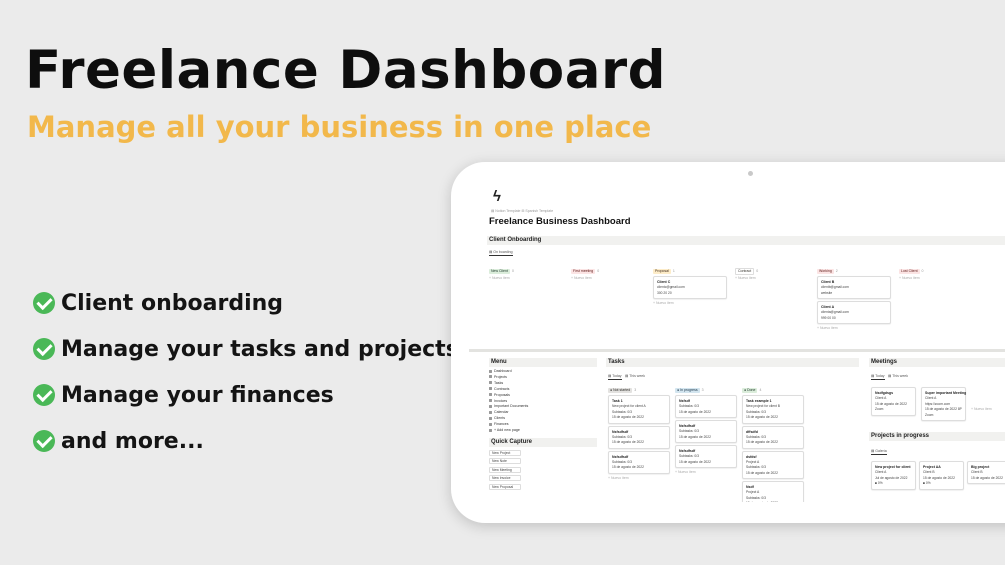 The width and height of the screenshot is (1005, 565). I want to click on column-header: ● Done 4, so click(773, 390).